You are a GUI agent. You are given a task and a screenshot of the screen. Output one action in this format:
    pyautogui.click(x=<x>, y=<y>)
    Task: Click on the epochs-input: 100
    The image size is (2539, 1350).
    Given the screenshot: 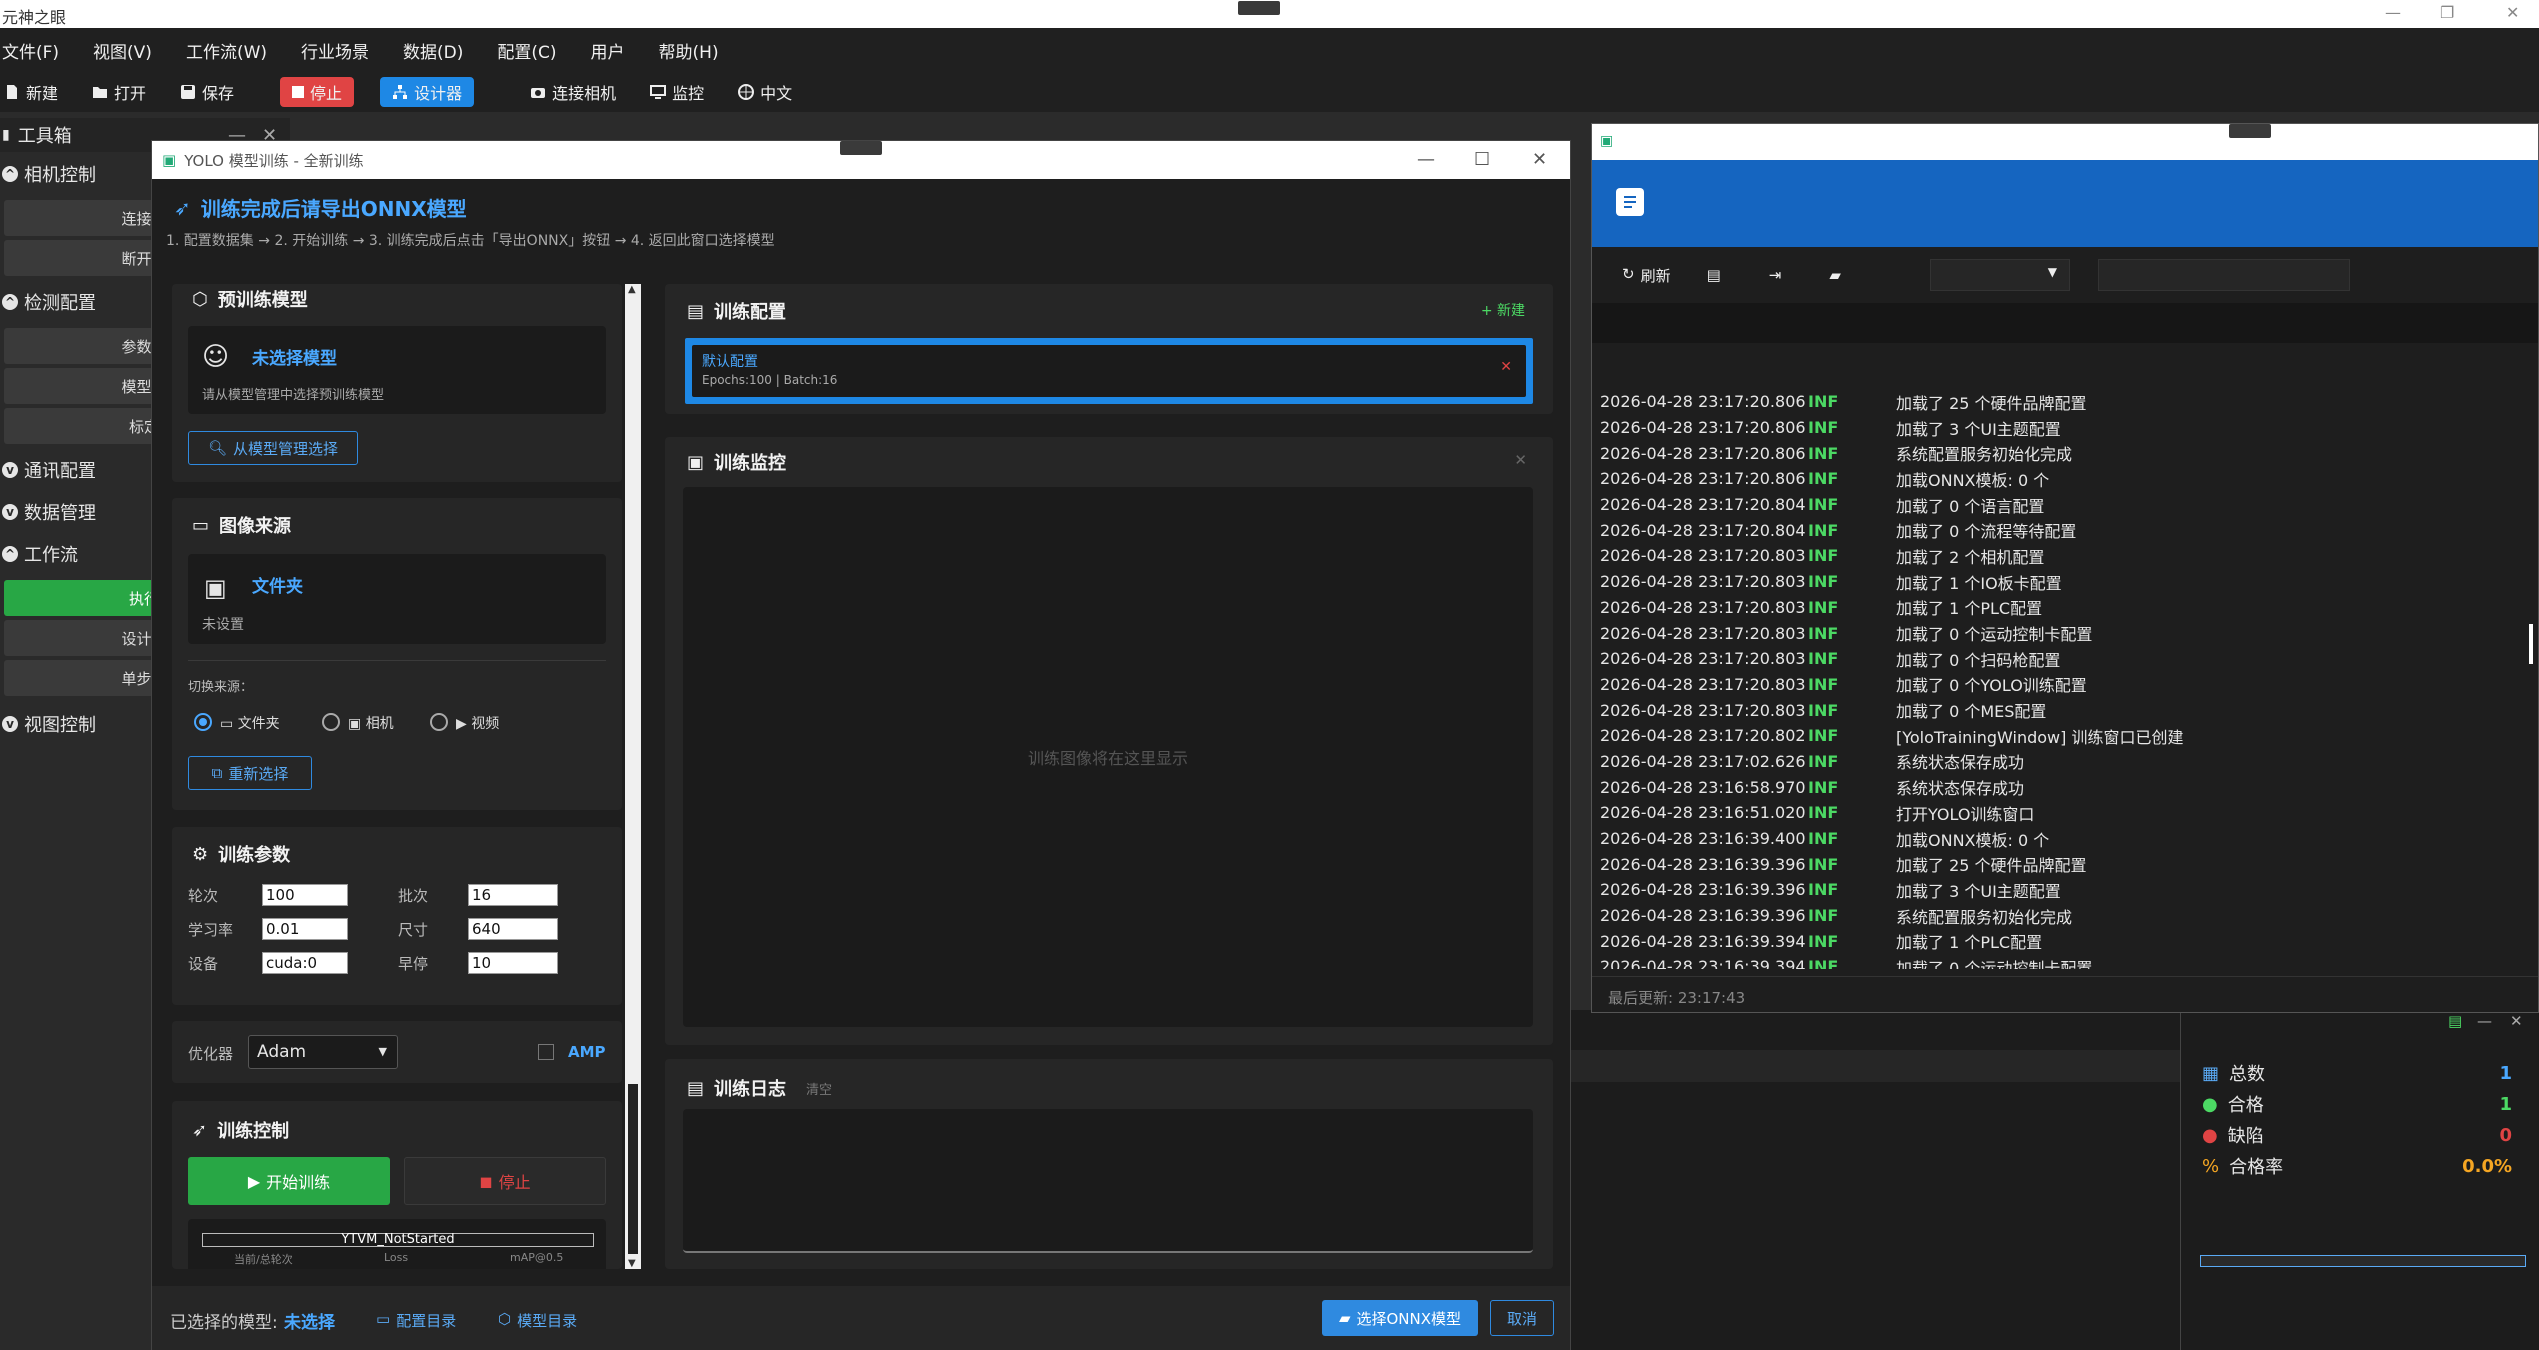 What is the action you would take?
    pyautogui.click(x=305, y=895)
    